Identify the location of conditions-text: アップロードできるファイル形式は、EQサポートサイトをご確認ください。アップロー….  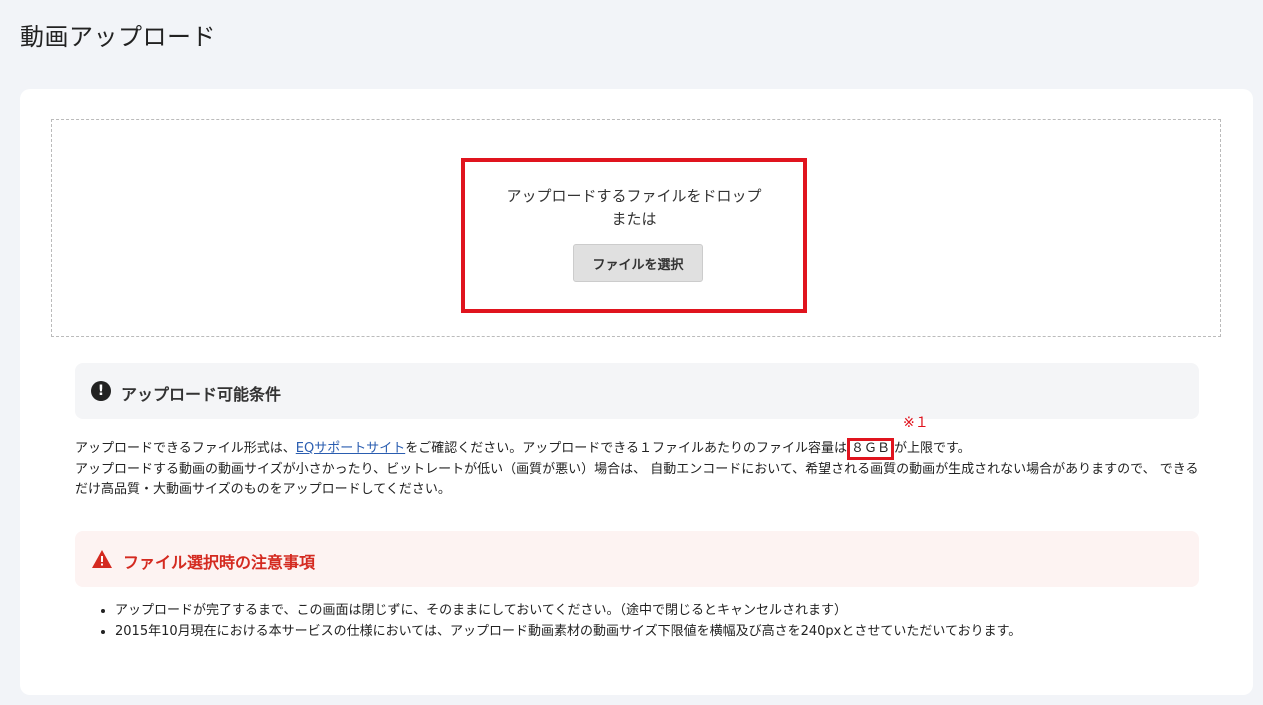
(640, 469).